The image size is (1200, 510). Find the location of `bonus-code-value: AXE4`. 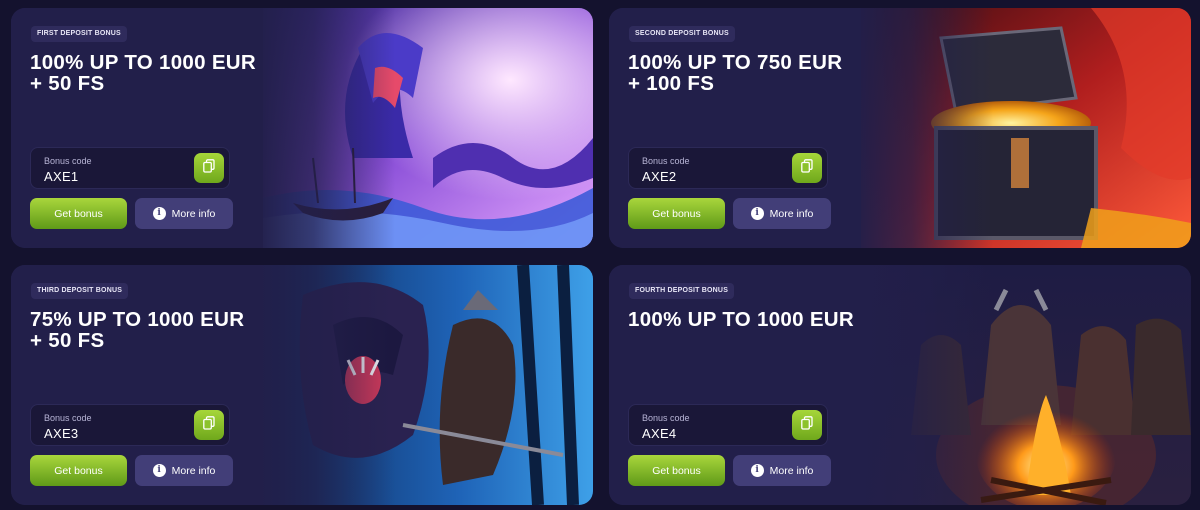

bonus-code-value: AXE4 is located at coordinates (659, 433).